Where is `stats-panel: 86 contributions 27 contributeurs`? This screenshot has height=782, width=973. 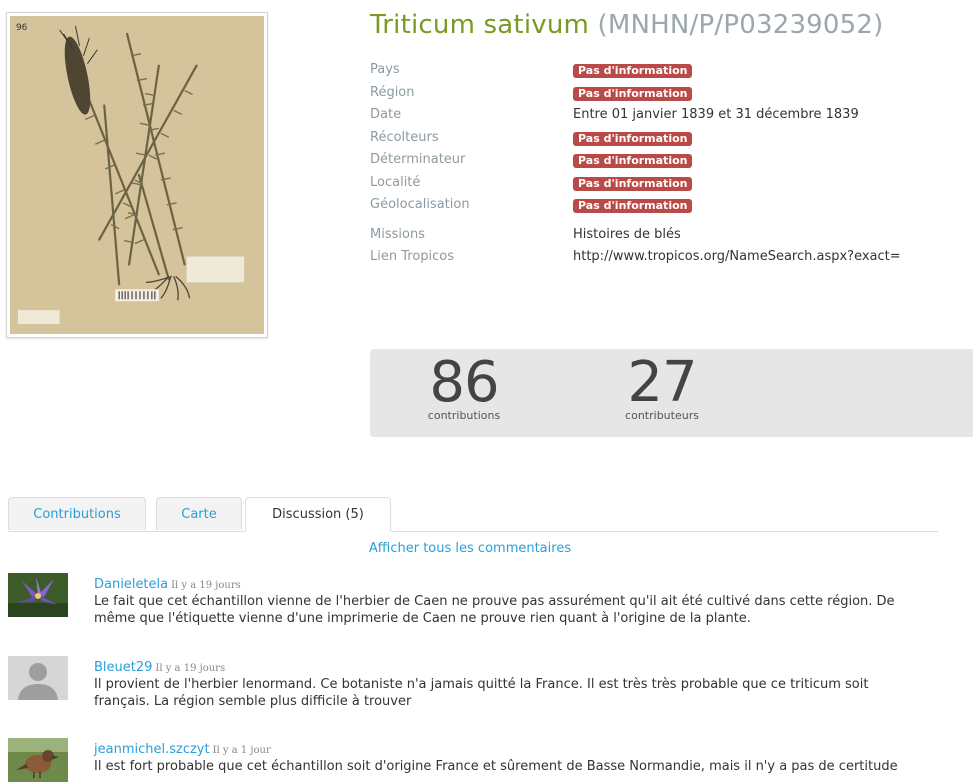
stats-panel: 86 contributions 27 contributeurs is located at coordinates (671, 393).